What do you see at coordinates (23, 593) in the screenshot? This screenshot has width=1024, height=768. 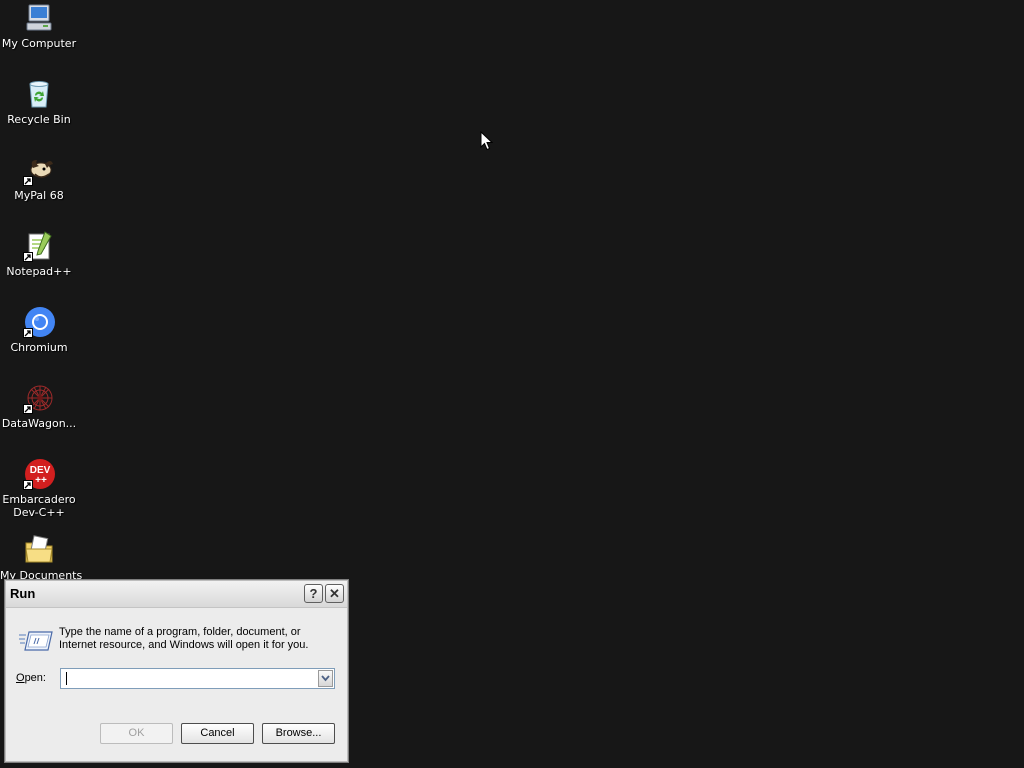 I see `run-dialog-title: Run` at bounding box center [23, 593].